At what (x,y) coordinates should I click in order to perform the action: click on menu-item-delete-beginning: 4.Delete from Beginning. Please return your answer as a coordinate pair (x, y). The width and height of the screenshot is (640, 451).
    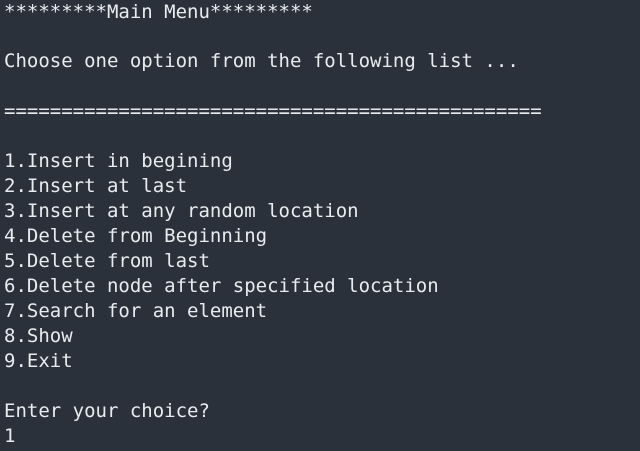
    Looking at the image, I should click on (136, 236).